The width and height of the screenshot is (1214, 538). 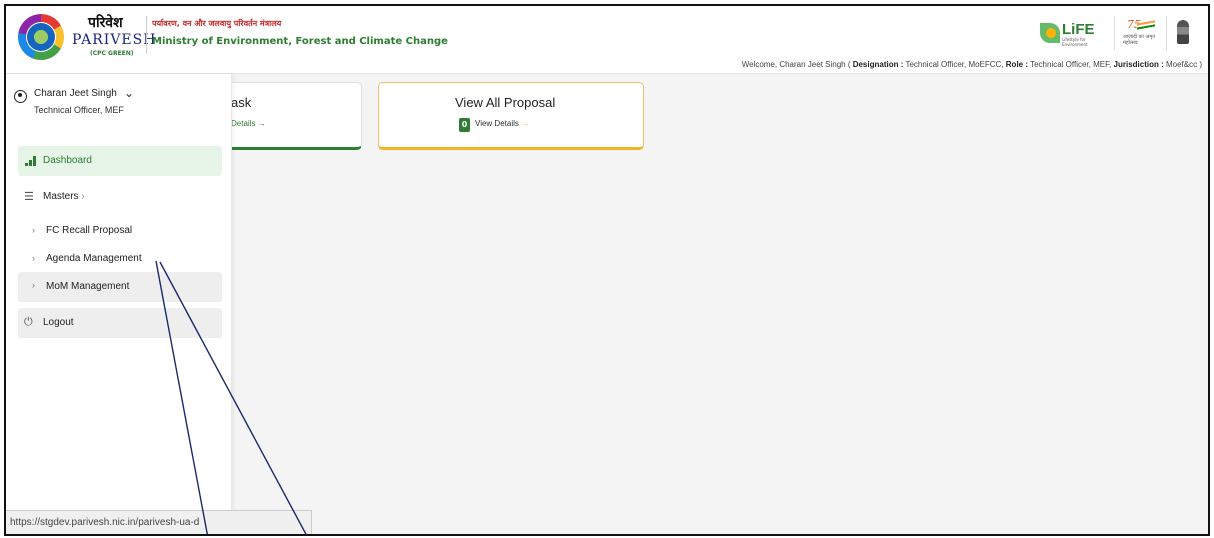 I want to click on sidebar-item-mom: › MoM Management, so click(x=120, y=287).